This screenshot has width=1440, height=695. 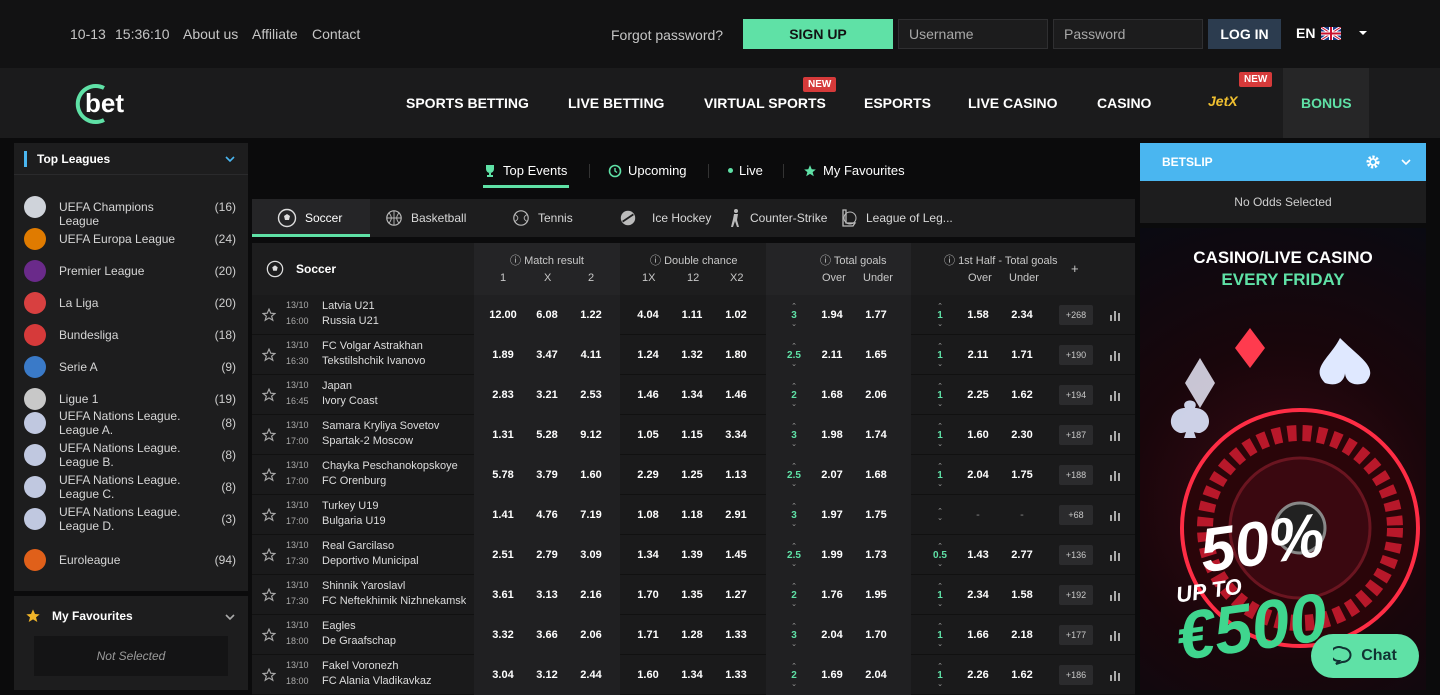 I want to click on odd-button: 1.98, so click(x=832, y=435).